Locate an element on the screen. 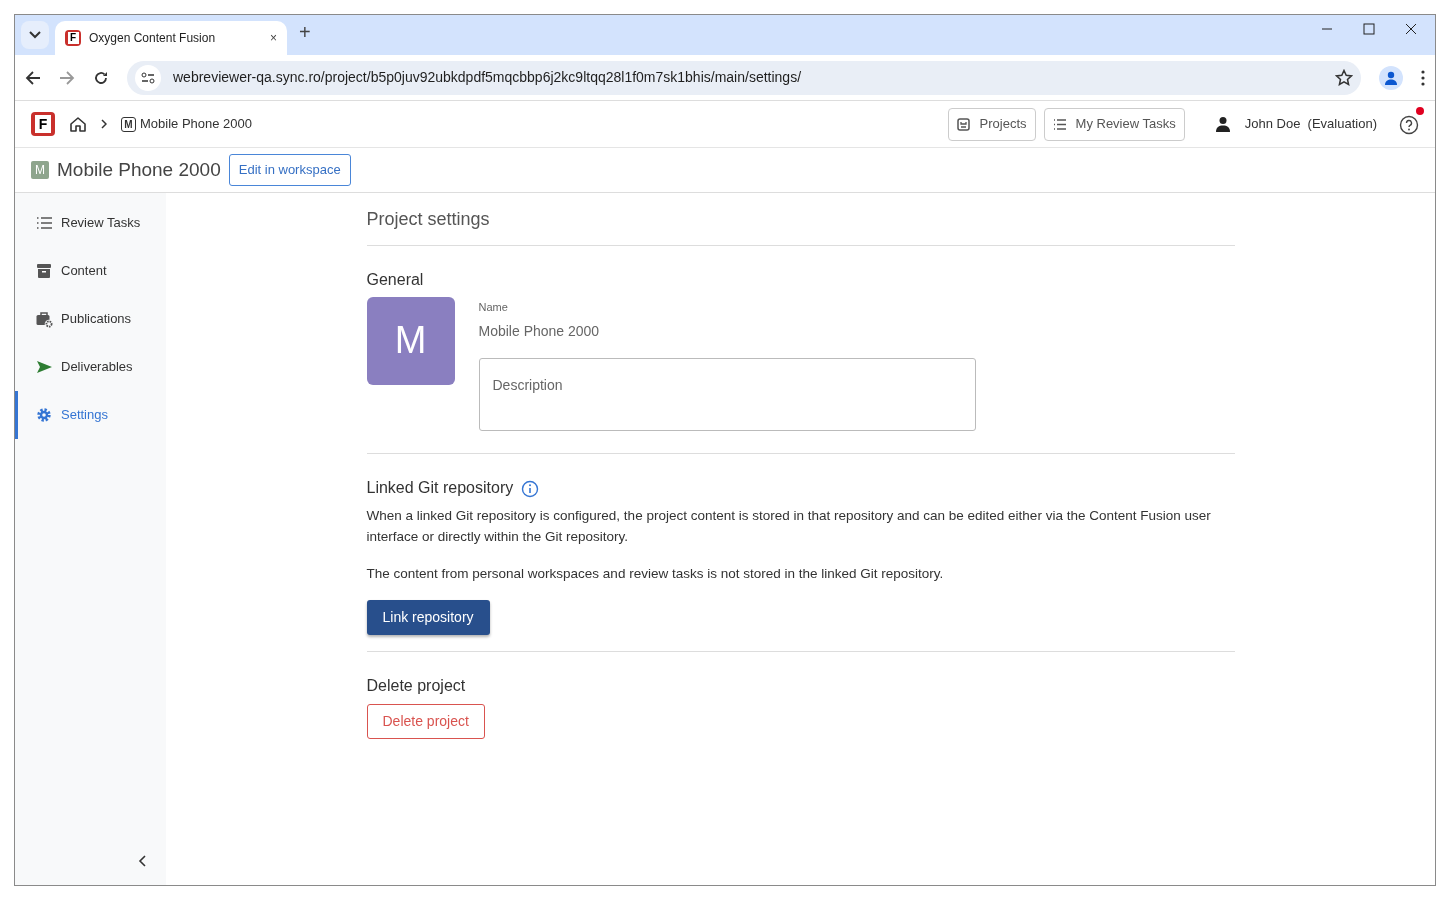 This screenshot has width=1450, height=900. chevron-down-icon is located at coordinates (35, 35).